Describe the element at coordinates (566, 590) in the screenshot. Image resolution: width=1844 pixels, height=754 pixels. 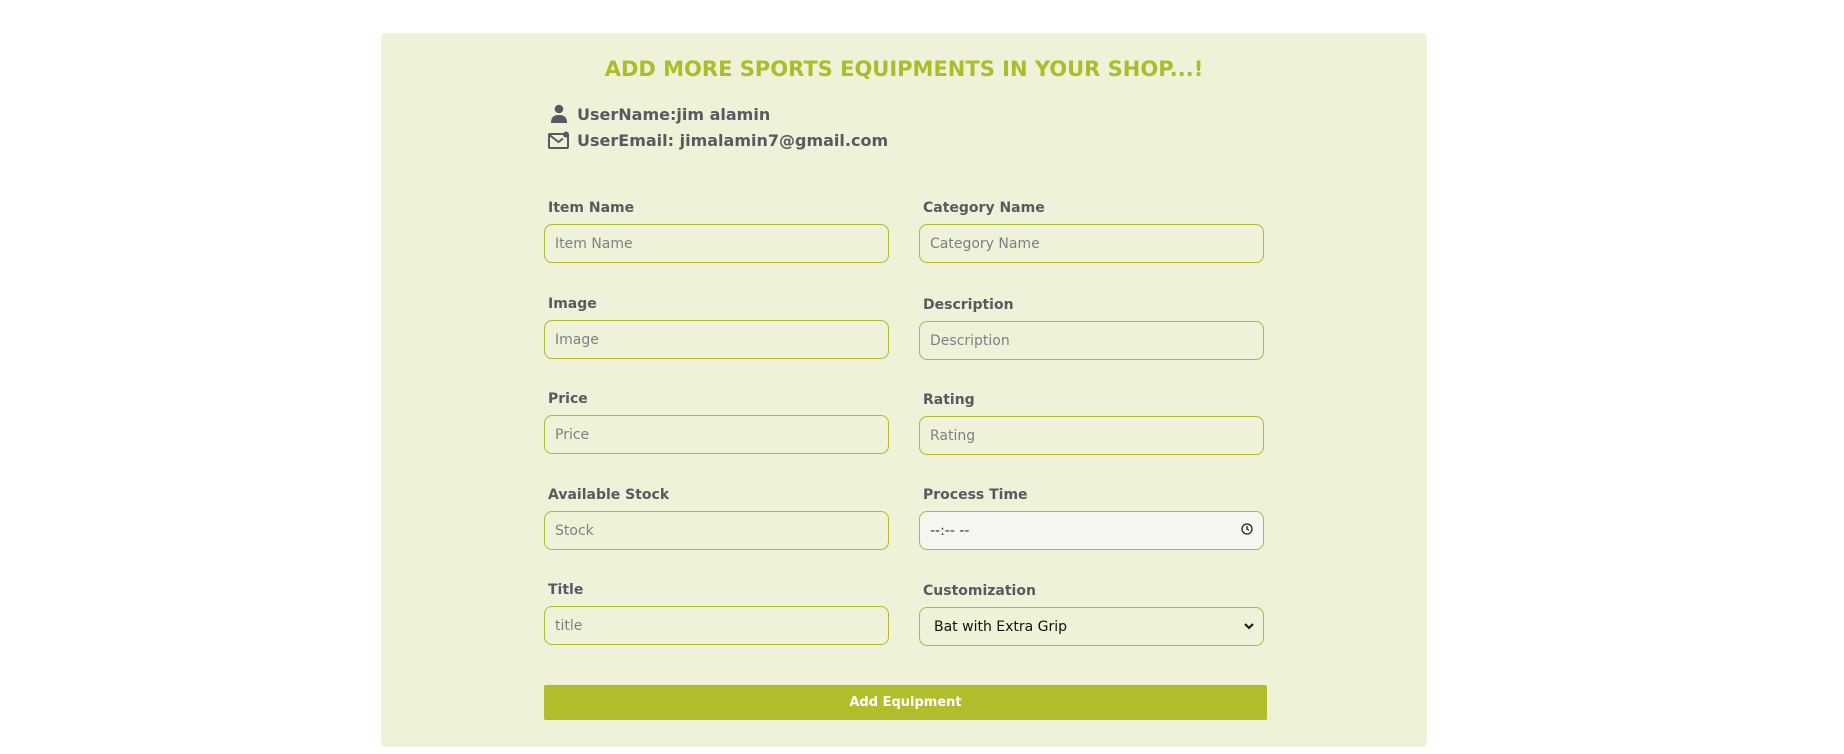
I see `title-label: Title` at that location.